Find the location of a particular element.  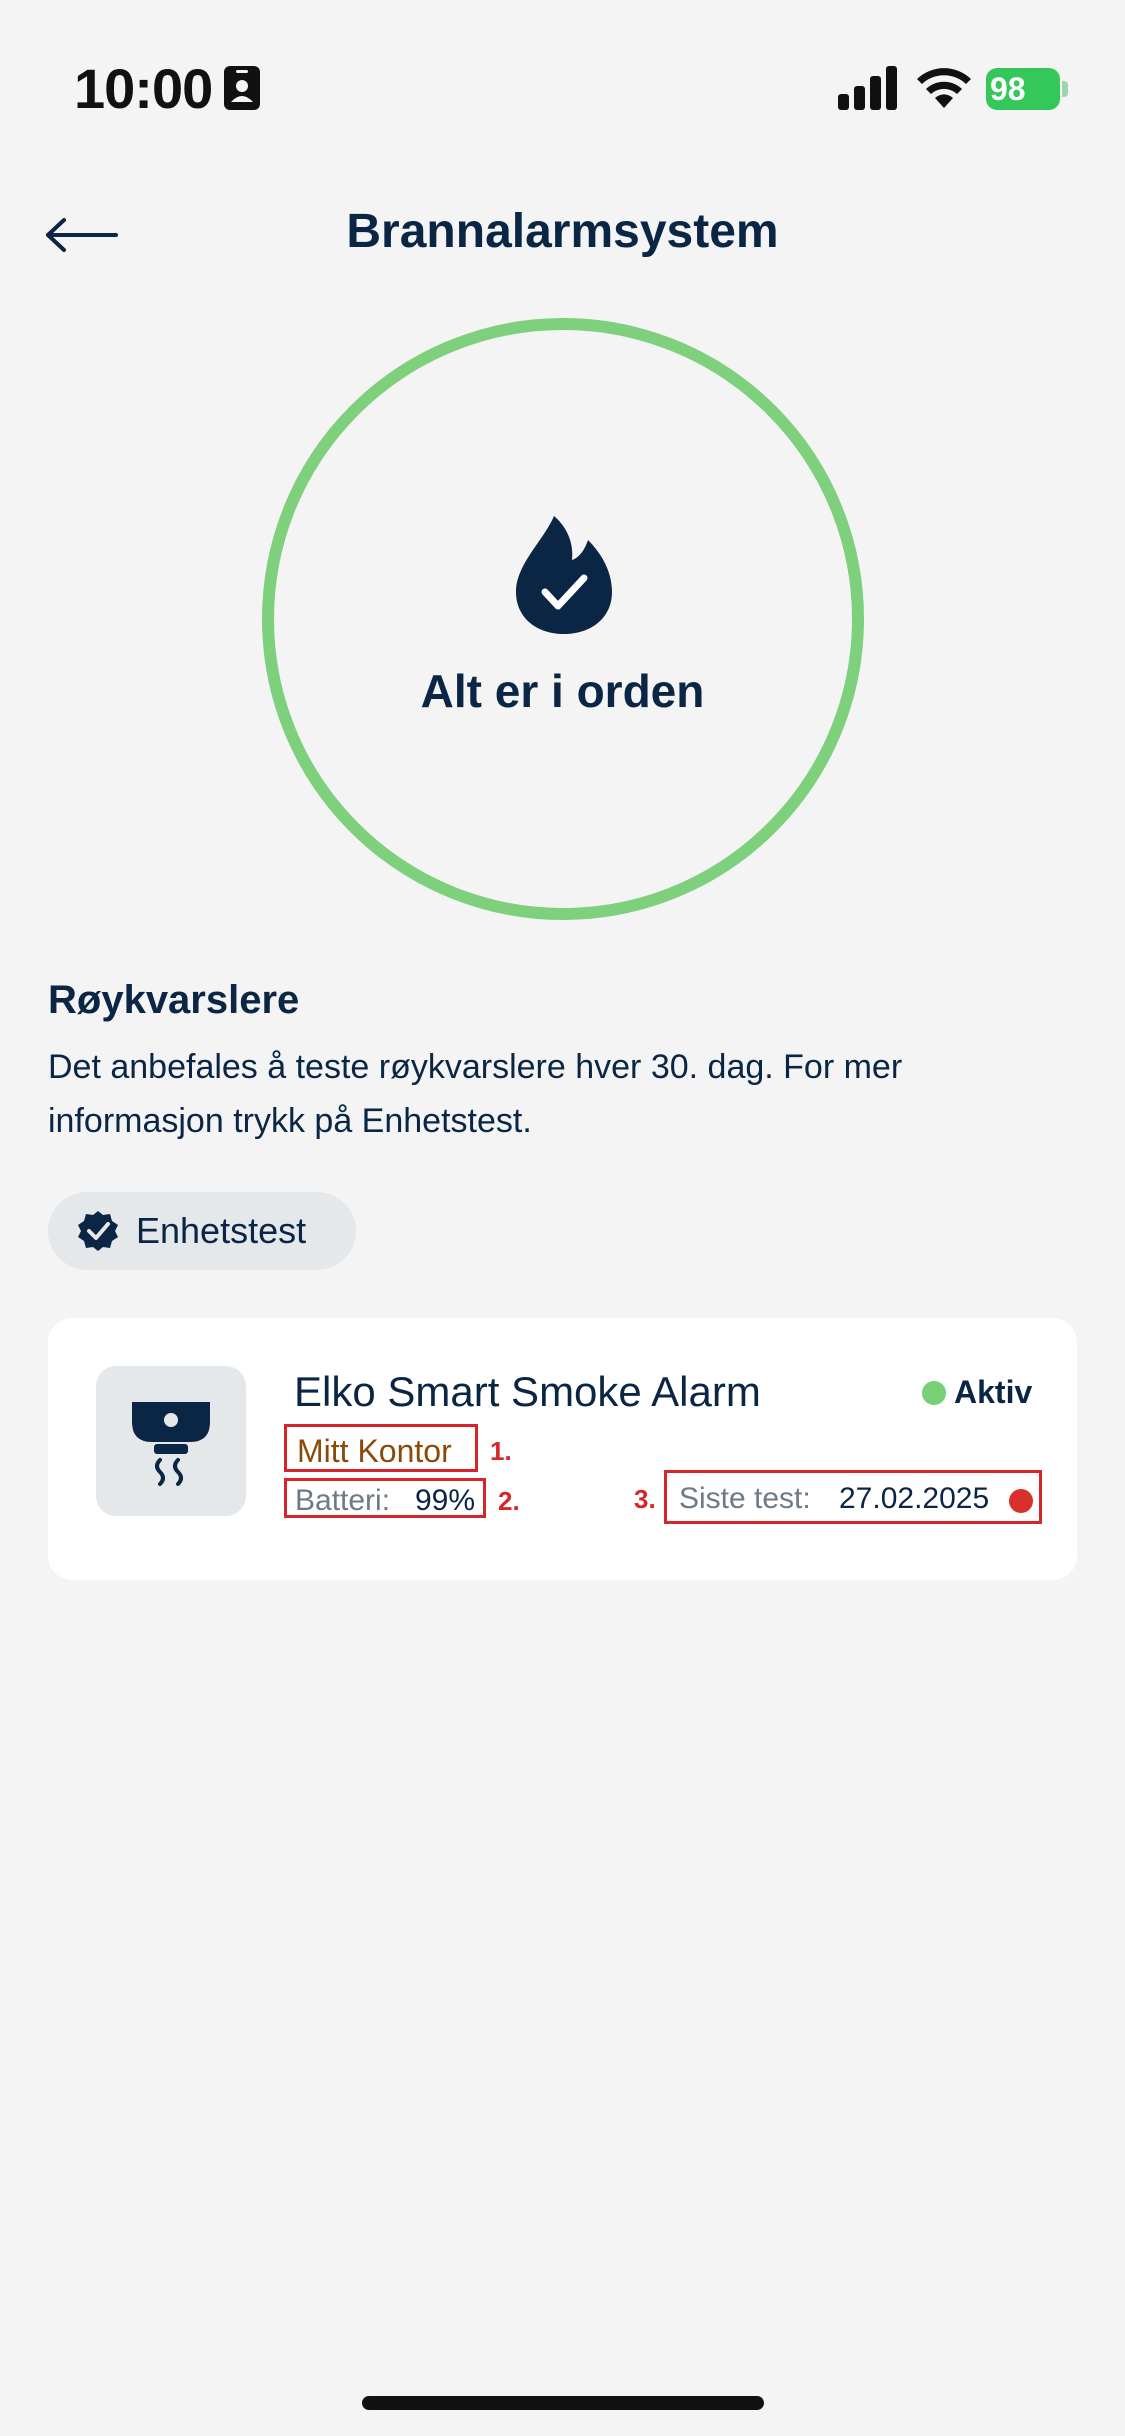

device-thumbnail is located at coordinates (171, 1441).